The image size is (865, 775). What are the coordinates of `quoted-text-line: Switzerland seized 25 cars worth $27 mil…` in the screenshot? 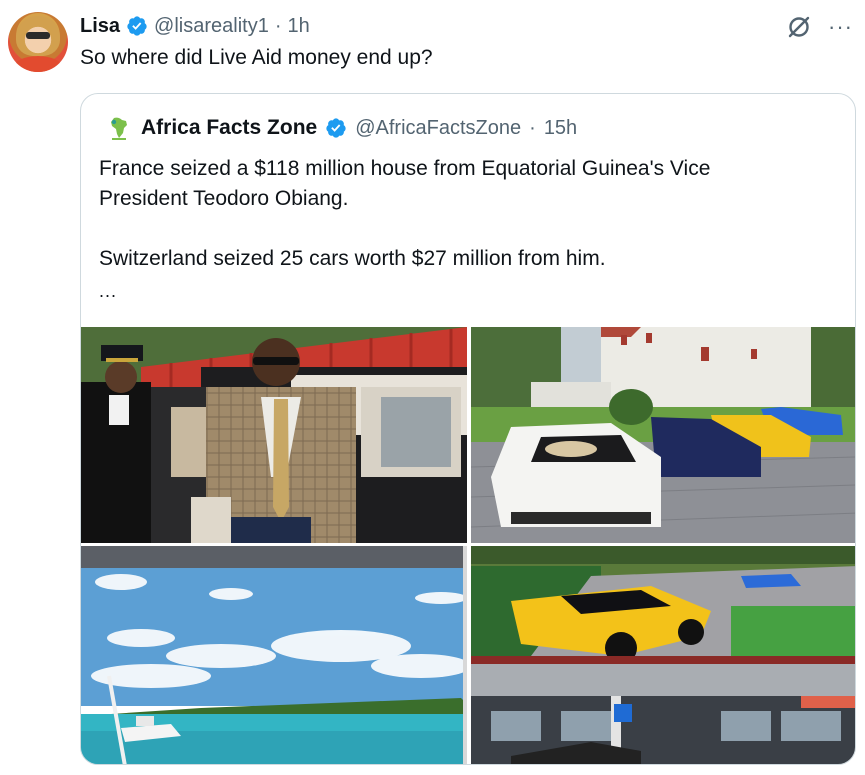 It's located at (352, 258).